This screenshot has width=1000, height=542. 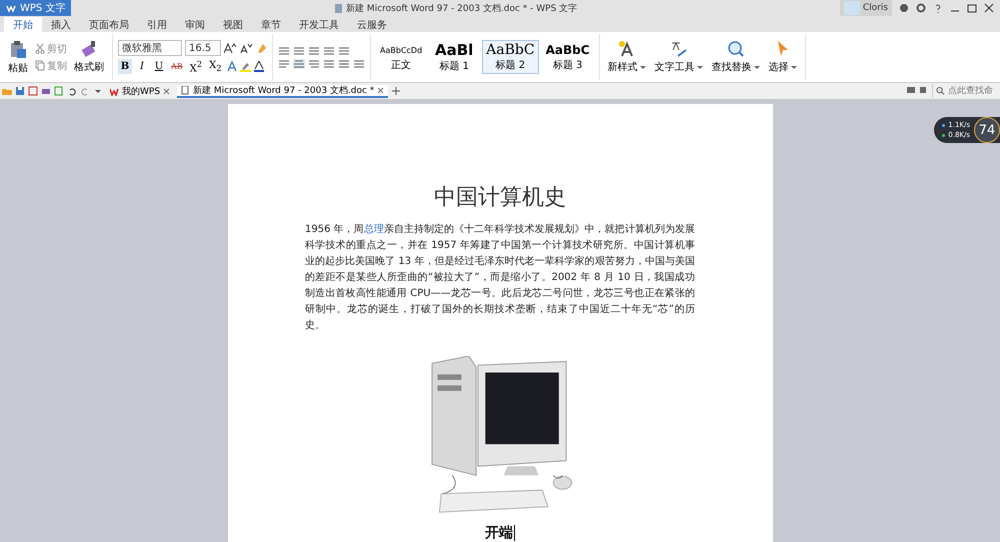 What do you see at coordinates (299, 63) in the screenshot?
I see `align-center-icon` at bounding box center [299, 63].